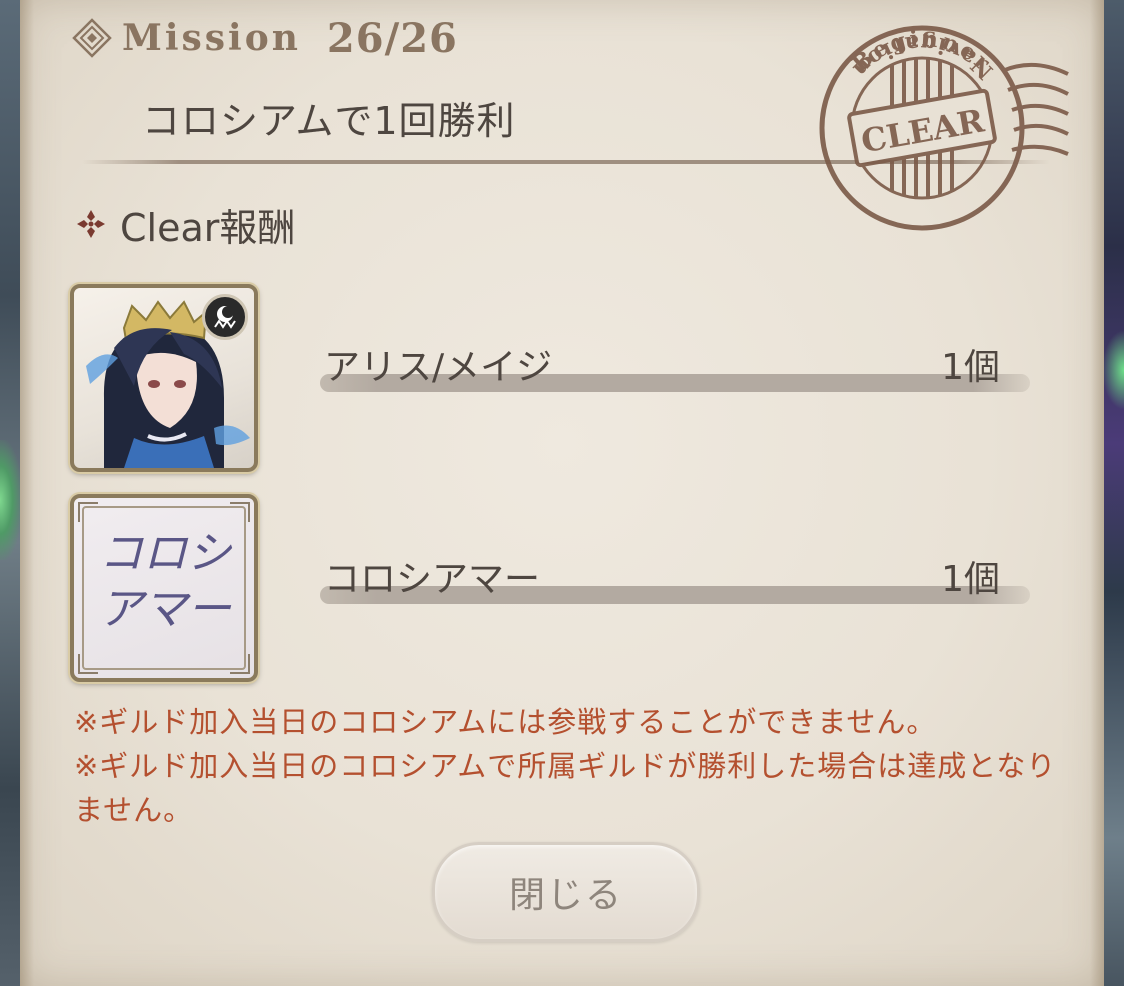 The width and height of the screenshot is (1124, 986). I want to click on mission-header: Mission 26/26, so click(265, 38).